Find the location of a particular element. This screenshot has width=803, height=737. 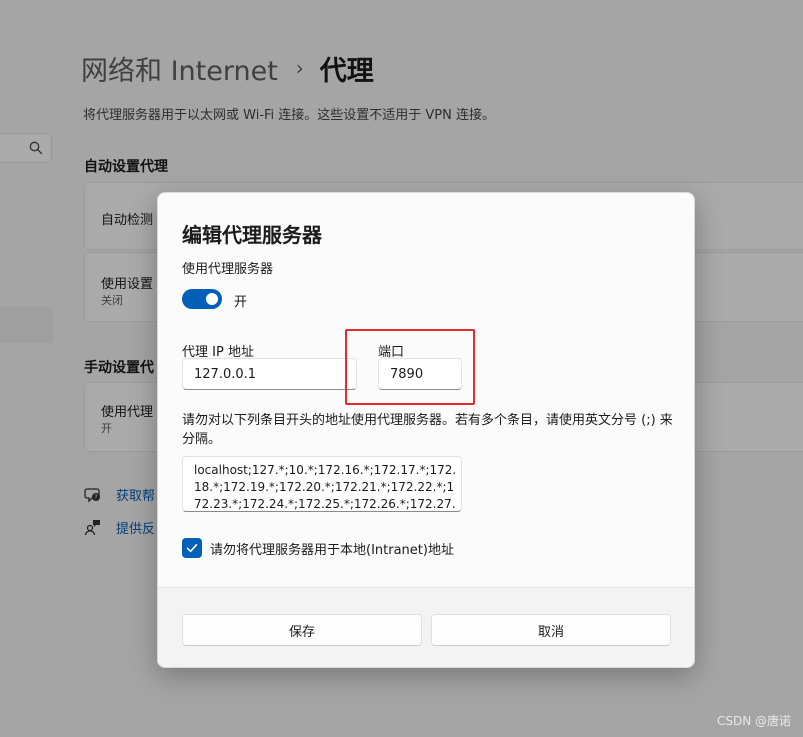

checkmark-icon is located at coordinates (192, 548).